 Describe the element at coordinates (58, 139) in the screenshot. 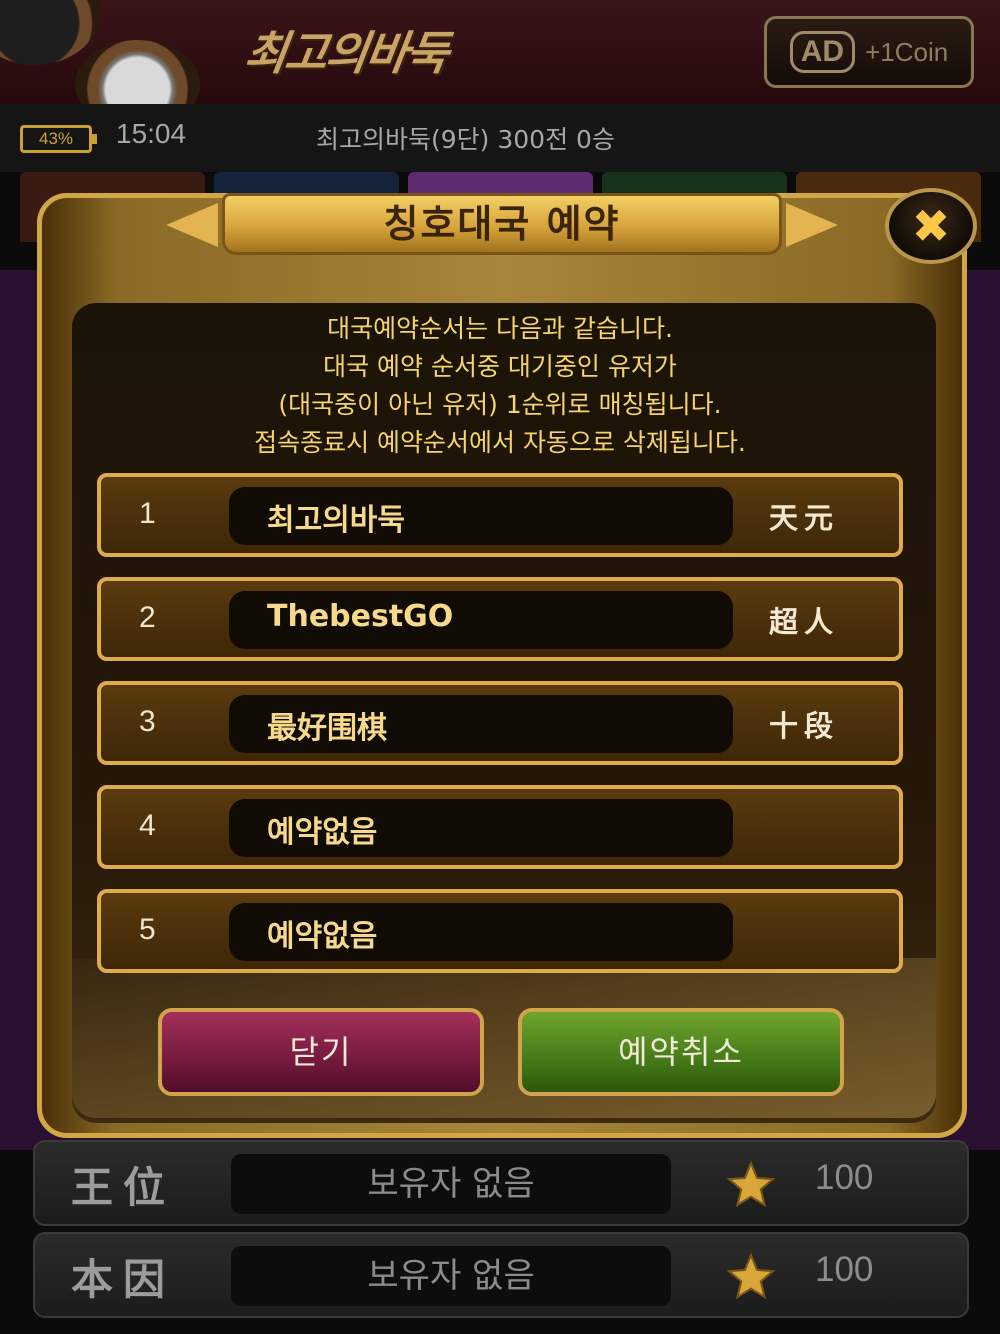

I see `battery-indicator: 43%` at that location.